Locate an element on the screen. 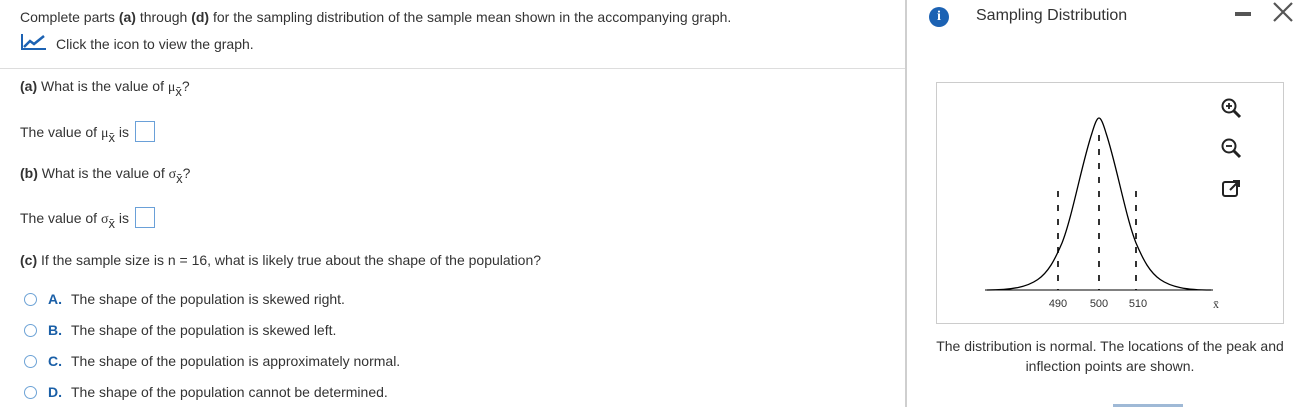 Image resolution: width=1305 pixels, height=407 pixels. part-a-answer-line: The value of μx̄ is is located at coordinates (87, 132).